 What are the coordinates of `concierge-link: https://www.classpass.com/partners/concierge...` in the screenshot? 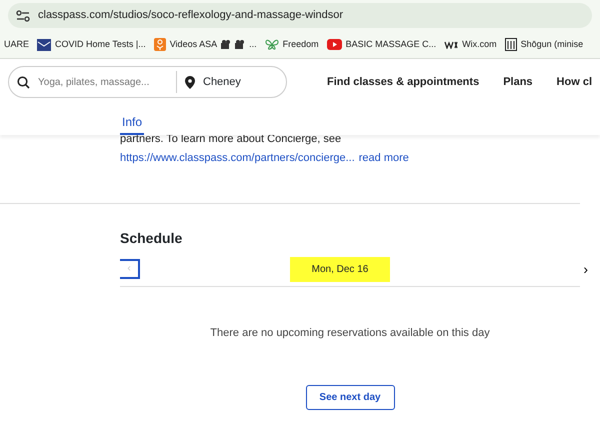 It's located at (237, 158).